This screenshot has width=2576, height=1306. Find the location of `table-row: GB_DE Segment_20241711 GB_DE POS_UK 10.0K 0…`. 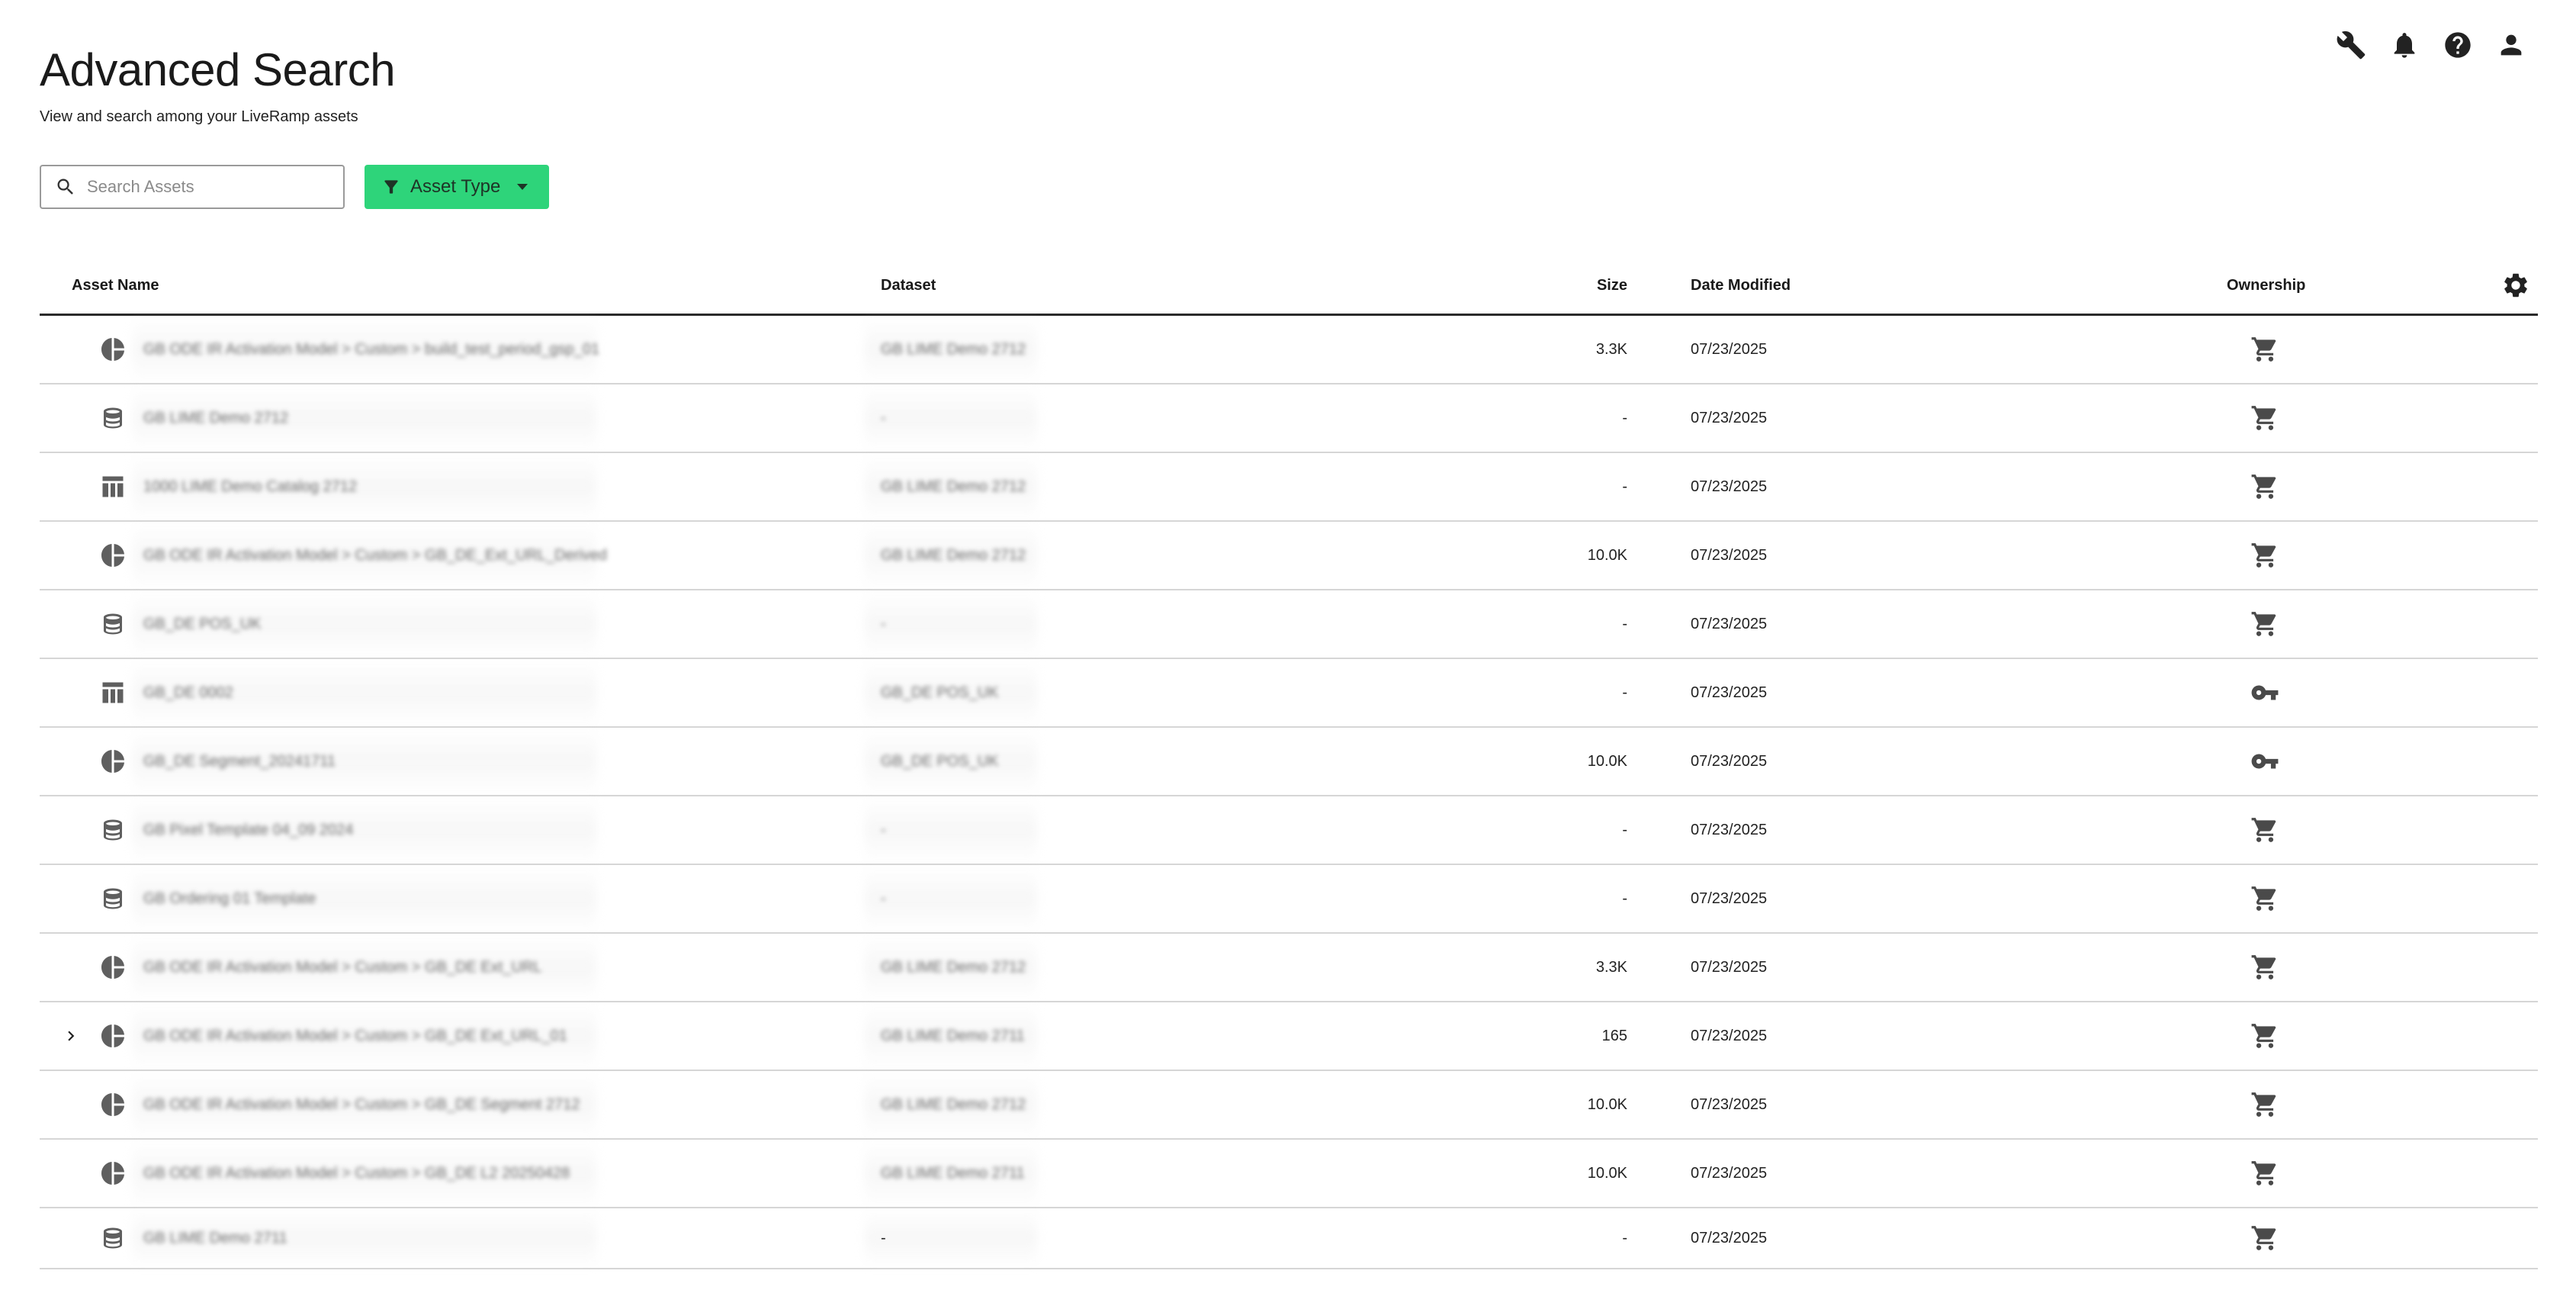

table-row: GB_DE Segment_20241711 GB_DE POS_UK 10.0K 0… is located at coordinates (1289, 762).